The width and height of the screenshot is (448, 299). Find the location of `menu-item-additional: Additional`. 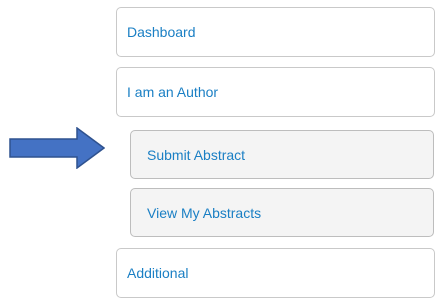

menu-item-additional: Additional is located at coordinates (275, 273).